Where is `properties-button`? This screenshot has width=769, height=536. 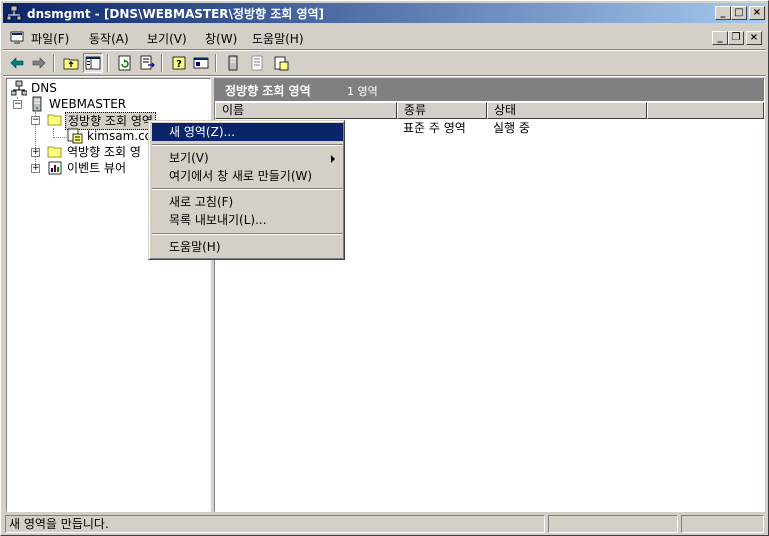 properties-button is located at coordinates (201, 63).